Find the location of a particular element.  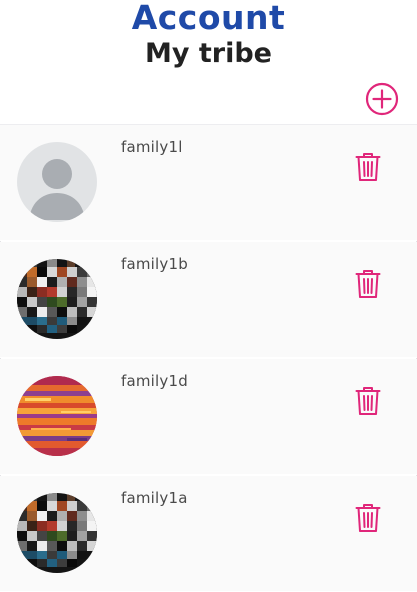

user-silhouette-icon is located at coordinates (57, 182).